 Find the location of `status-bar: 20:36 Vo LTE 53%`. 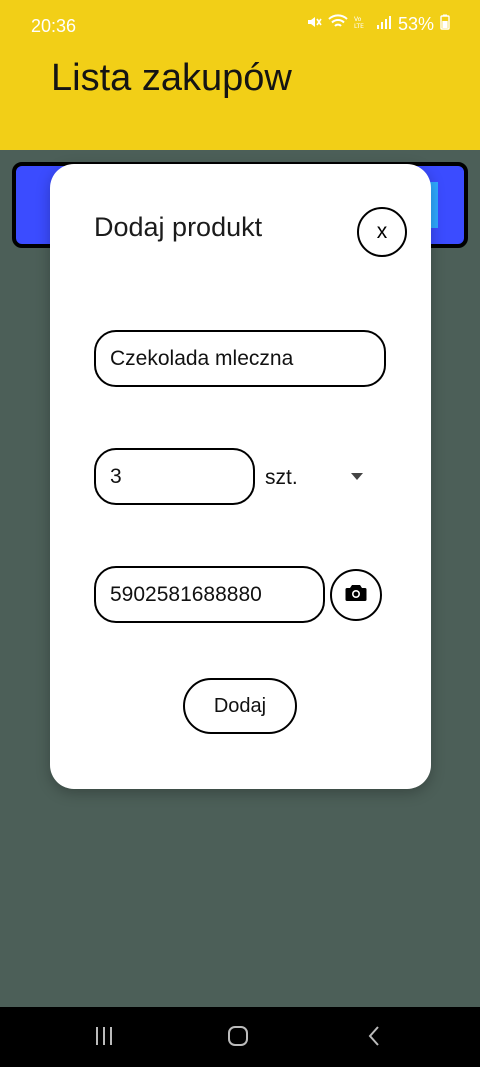

status-bar: 20:36 Vo LTE 53% is located at coordinates (240, 26).